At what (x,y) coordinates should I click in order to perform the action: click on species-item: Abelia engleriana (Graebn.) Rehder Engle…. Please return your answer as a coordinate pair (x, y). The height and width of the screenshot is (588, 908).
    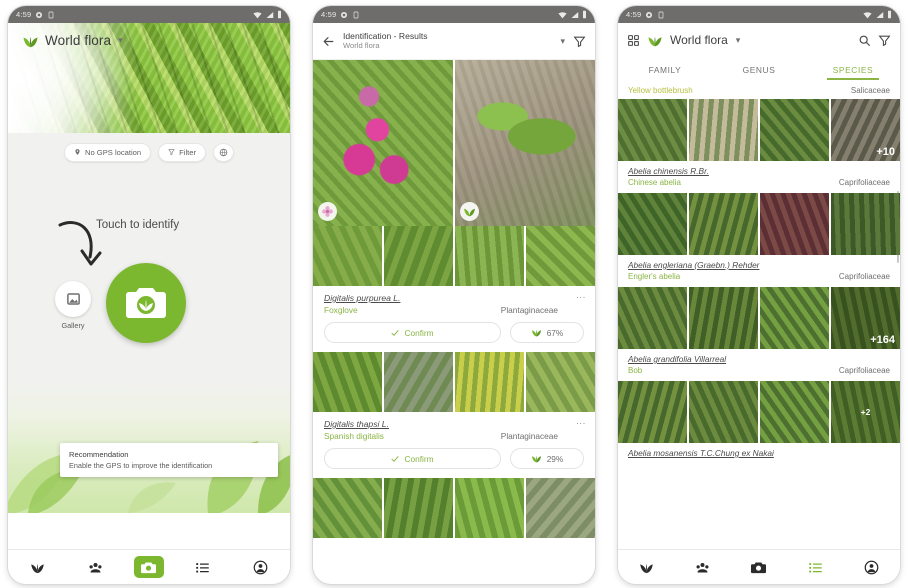
    Looking at the image, I should click on (759, 240).